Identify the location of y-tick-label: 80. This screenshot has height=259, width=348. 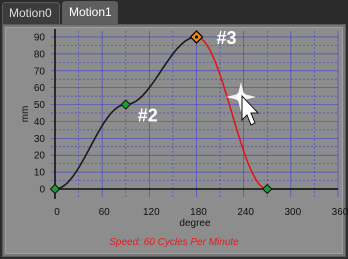
(40, 54).